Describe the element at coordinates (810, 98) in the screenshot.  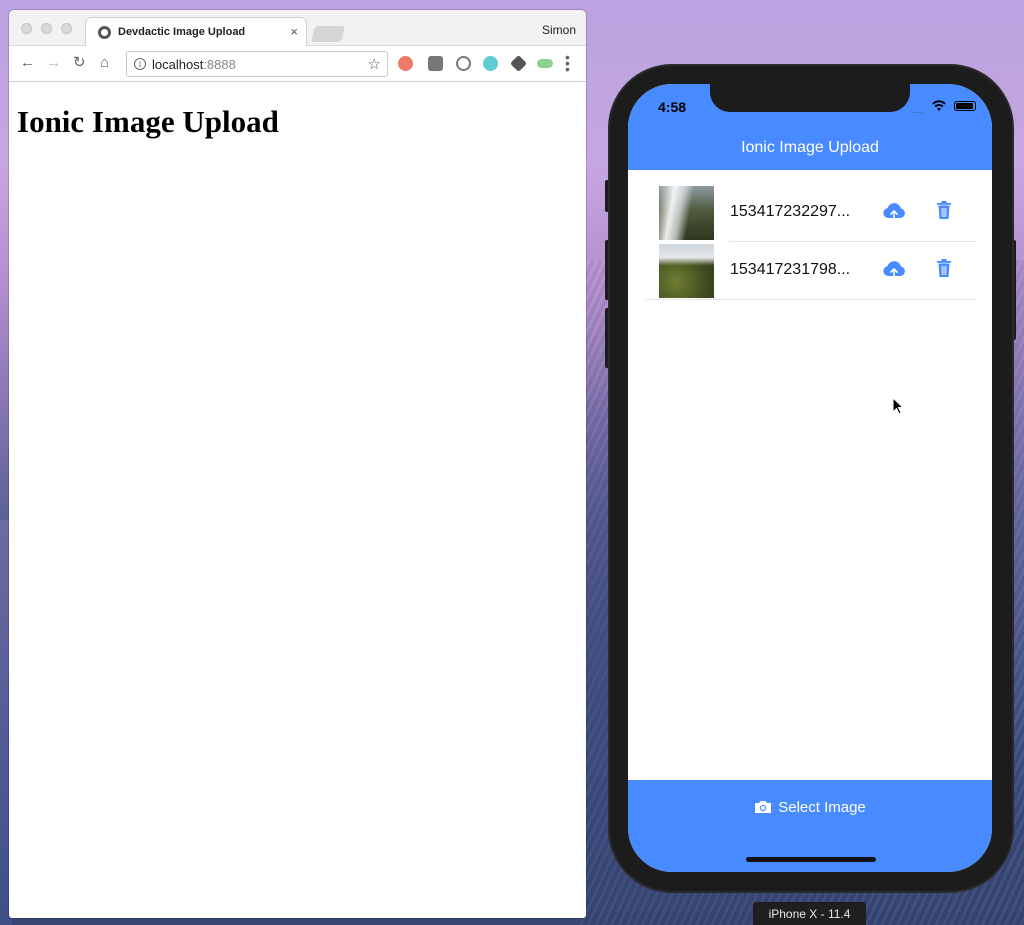
I see `phone-notch` at that location.